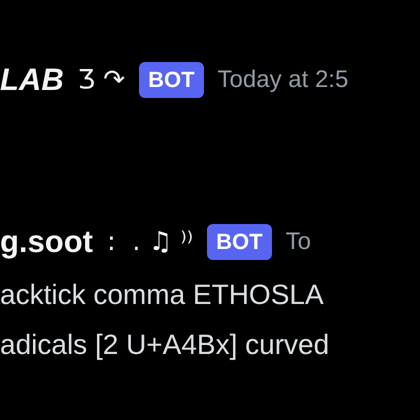  What do you see at coordinates (165, 345) in the screenshot?
I see `message-text: adicals [2 U+A4Bx] curved` at bounding box center [165, 345].